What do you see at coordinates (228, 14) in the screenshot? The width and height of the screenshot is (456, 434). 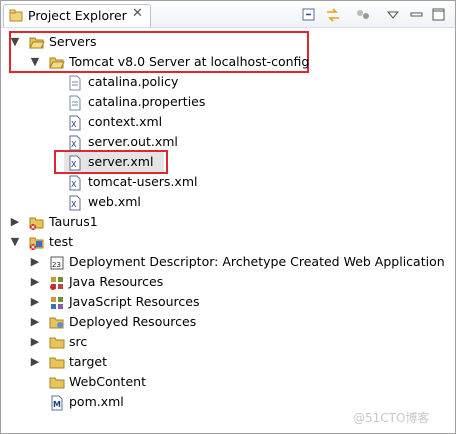 I see `view-titlebar: Project Explorer ✕` at bounding box center [228, 14].